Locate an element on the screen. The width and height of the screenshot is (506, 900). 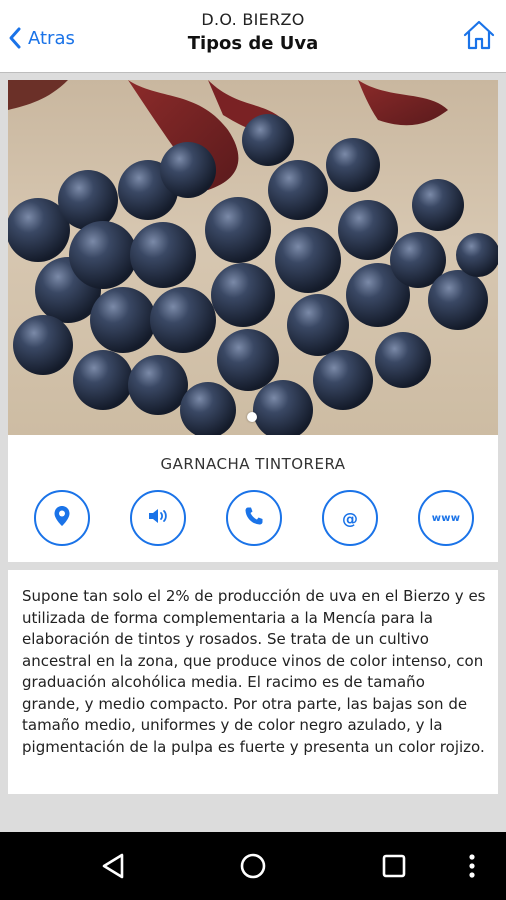
page-title: Tipos de Uva is located at coordinates (253, 43).